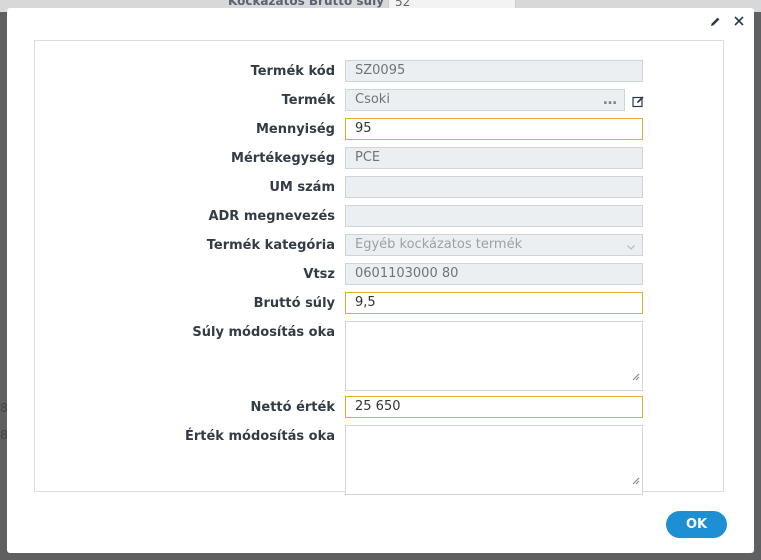 This screenshot has width=761, height=560. I want to click on field-label: Termék kategória, so click(270, 245).